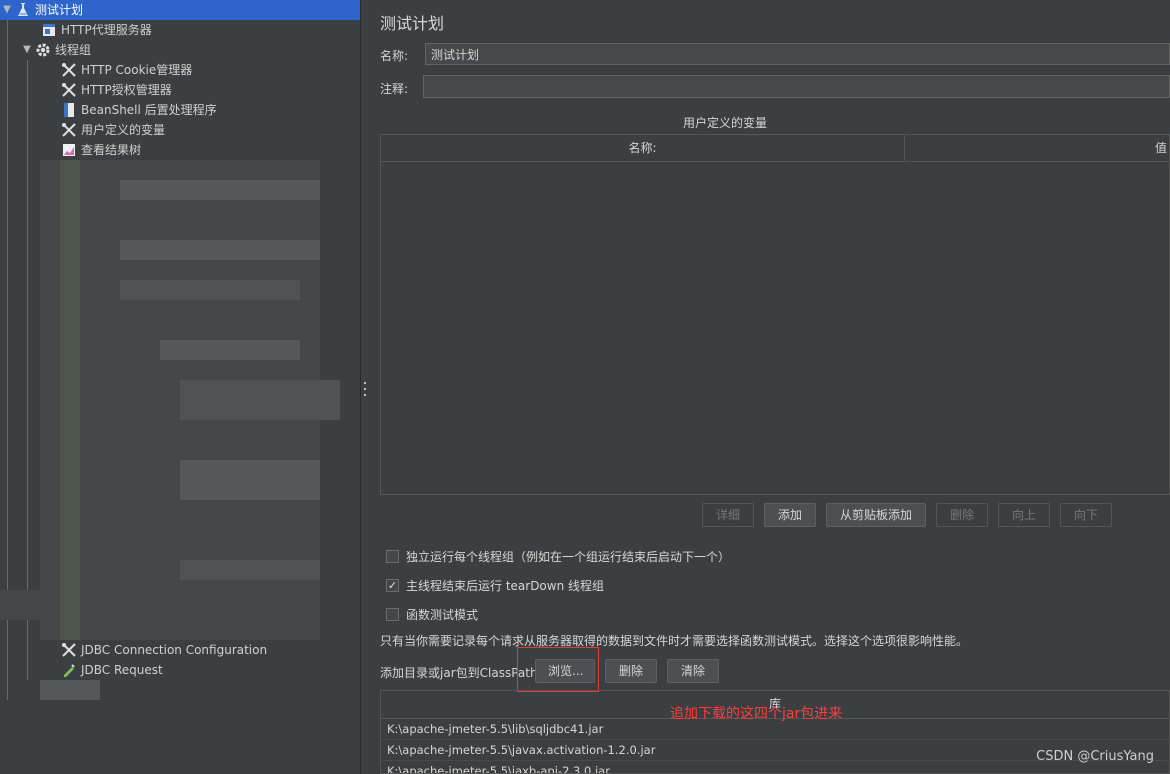 This screenshot has width=1170, height=774. I want to click on tree-item-label: JDBC Request, so click(122, 670).